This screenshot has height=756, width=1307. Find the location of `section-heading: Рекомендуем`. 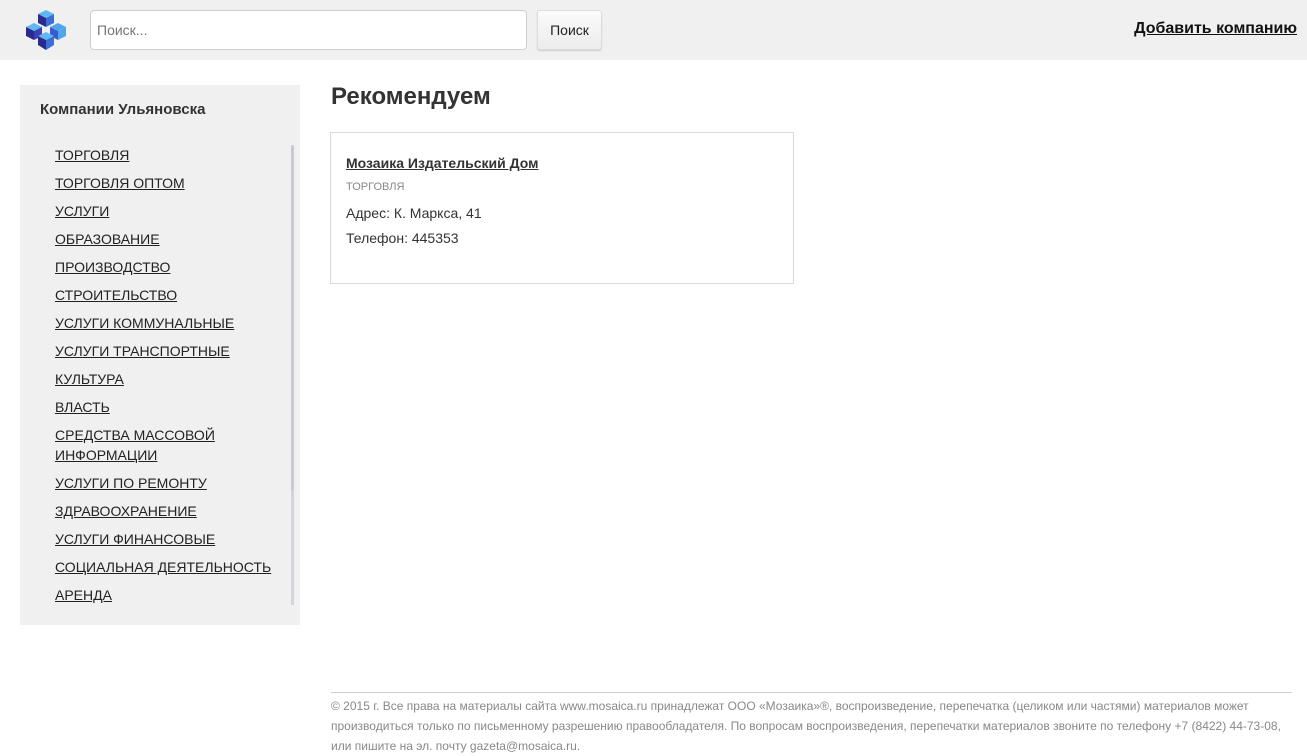

section-heading: Рекомендуем is located at coordinates (411, 96).